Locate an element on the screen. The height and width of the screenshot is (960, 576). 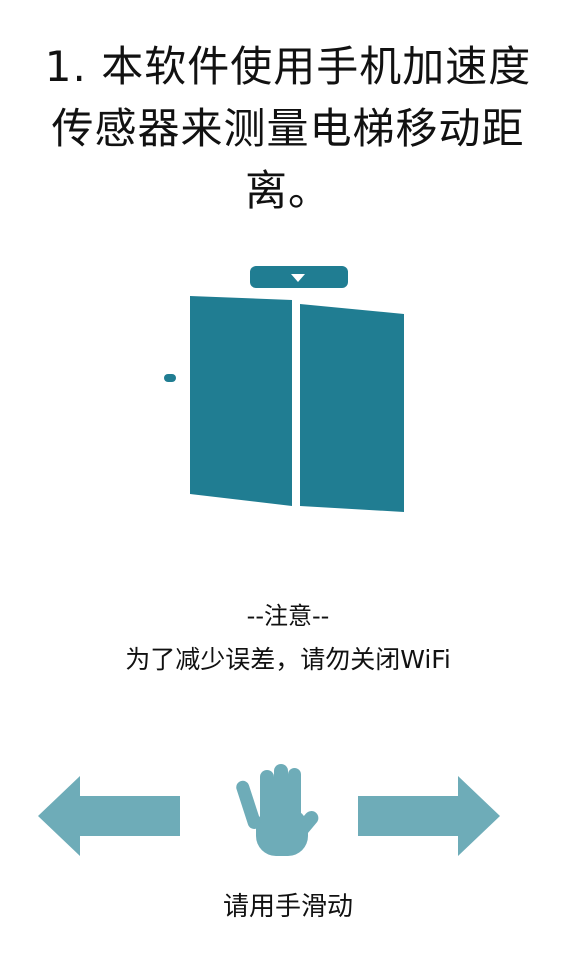
notice-heading: --注意-- is located at coordinates (288, 616).